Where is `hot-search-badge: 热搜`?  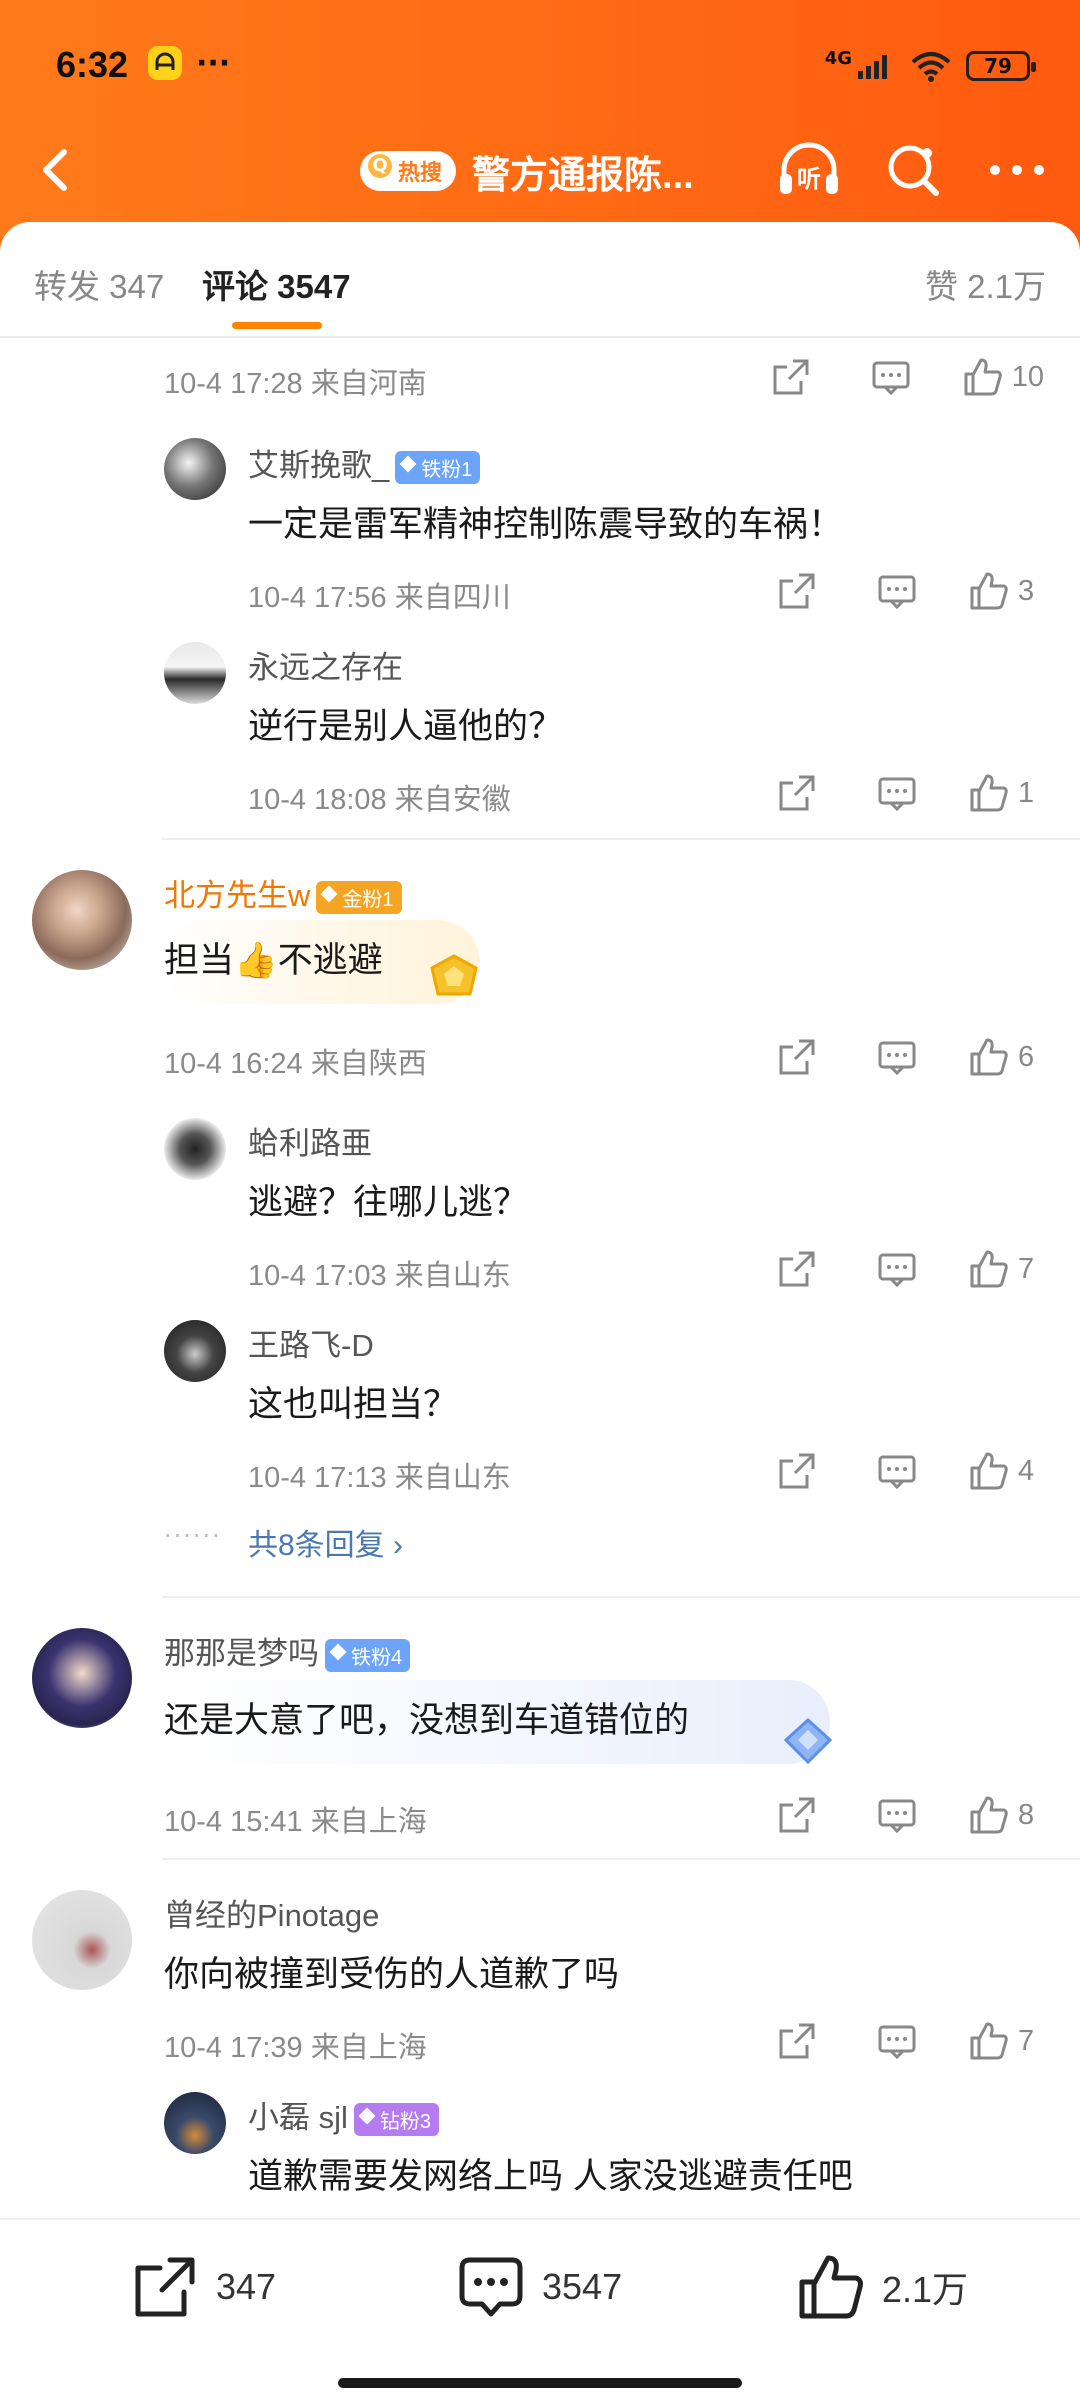 hot-search-badge: 热搜 is located at coordinates (408, 171).